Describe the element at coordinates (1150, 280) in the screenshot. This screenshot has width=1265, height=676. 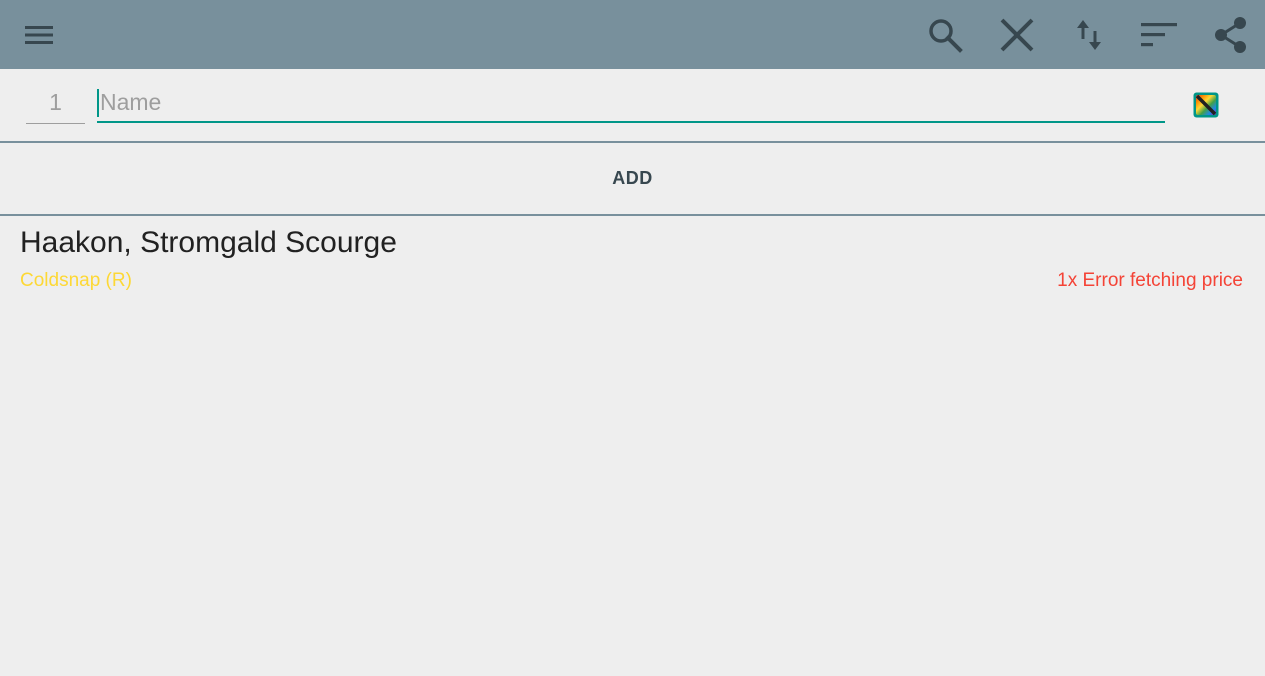
I see `card-price: 1x Error fetching price` at that location.